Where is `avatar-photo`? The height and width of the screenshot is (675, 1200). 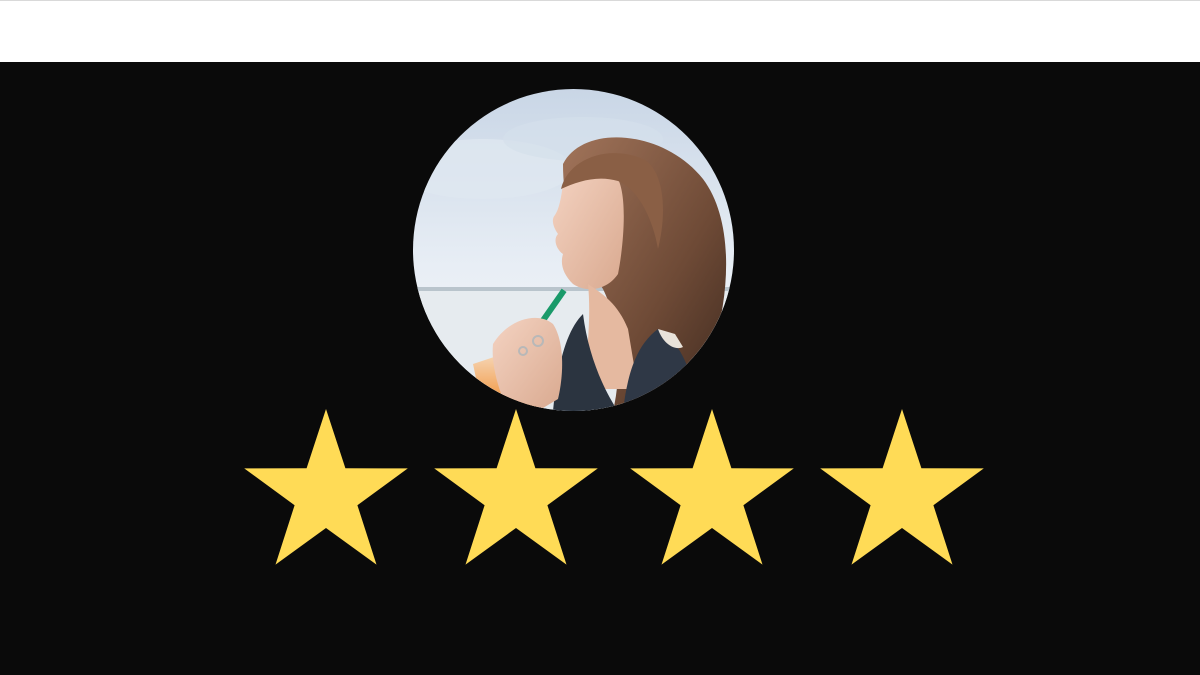 avatar-photo is located at coordinates (573, 250).